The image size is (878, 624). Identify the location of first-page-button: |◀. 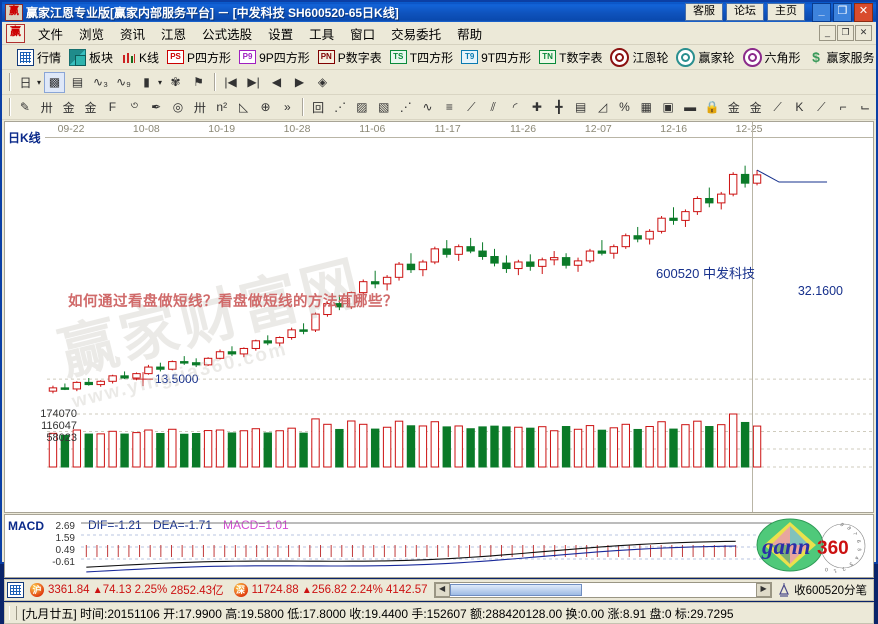
(230, 82).